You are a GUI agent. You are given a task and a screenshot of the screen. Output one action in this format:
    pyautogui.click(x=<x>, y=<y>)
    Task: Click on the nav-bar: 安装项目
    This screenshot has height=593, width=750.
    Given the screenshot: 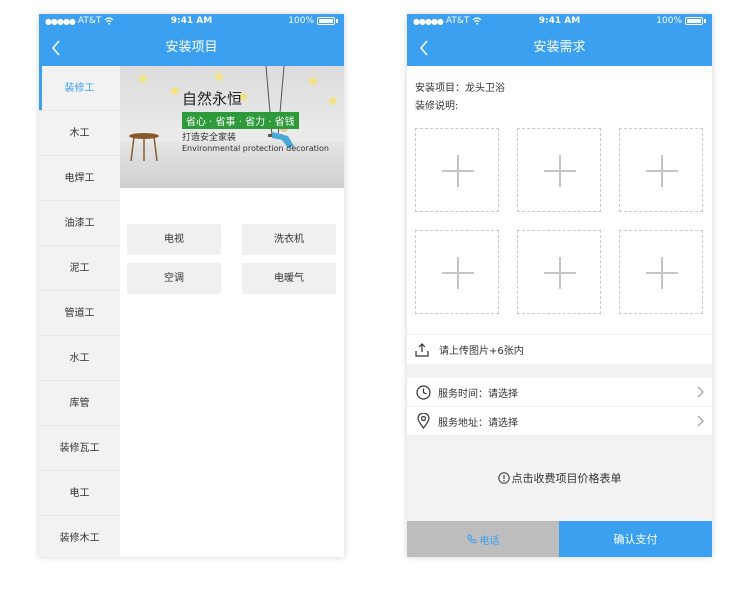 What is the action you would take?
    pyautogui.click(x=191, y=48)
    